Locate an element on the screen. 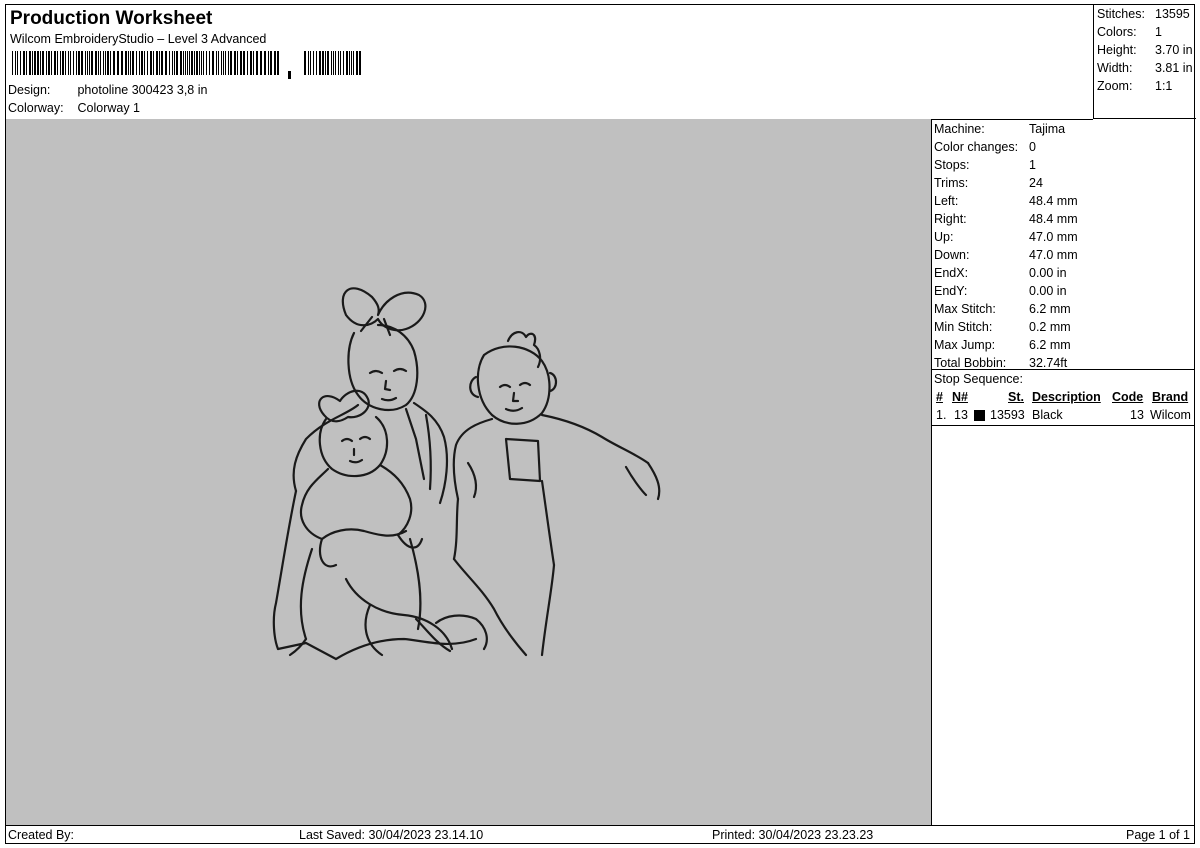  row-num: 1. is located at coordinates (941, 415).